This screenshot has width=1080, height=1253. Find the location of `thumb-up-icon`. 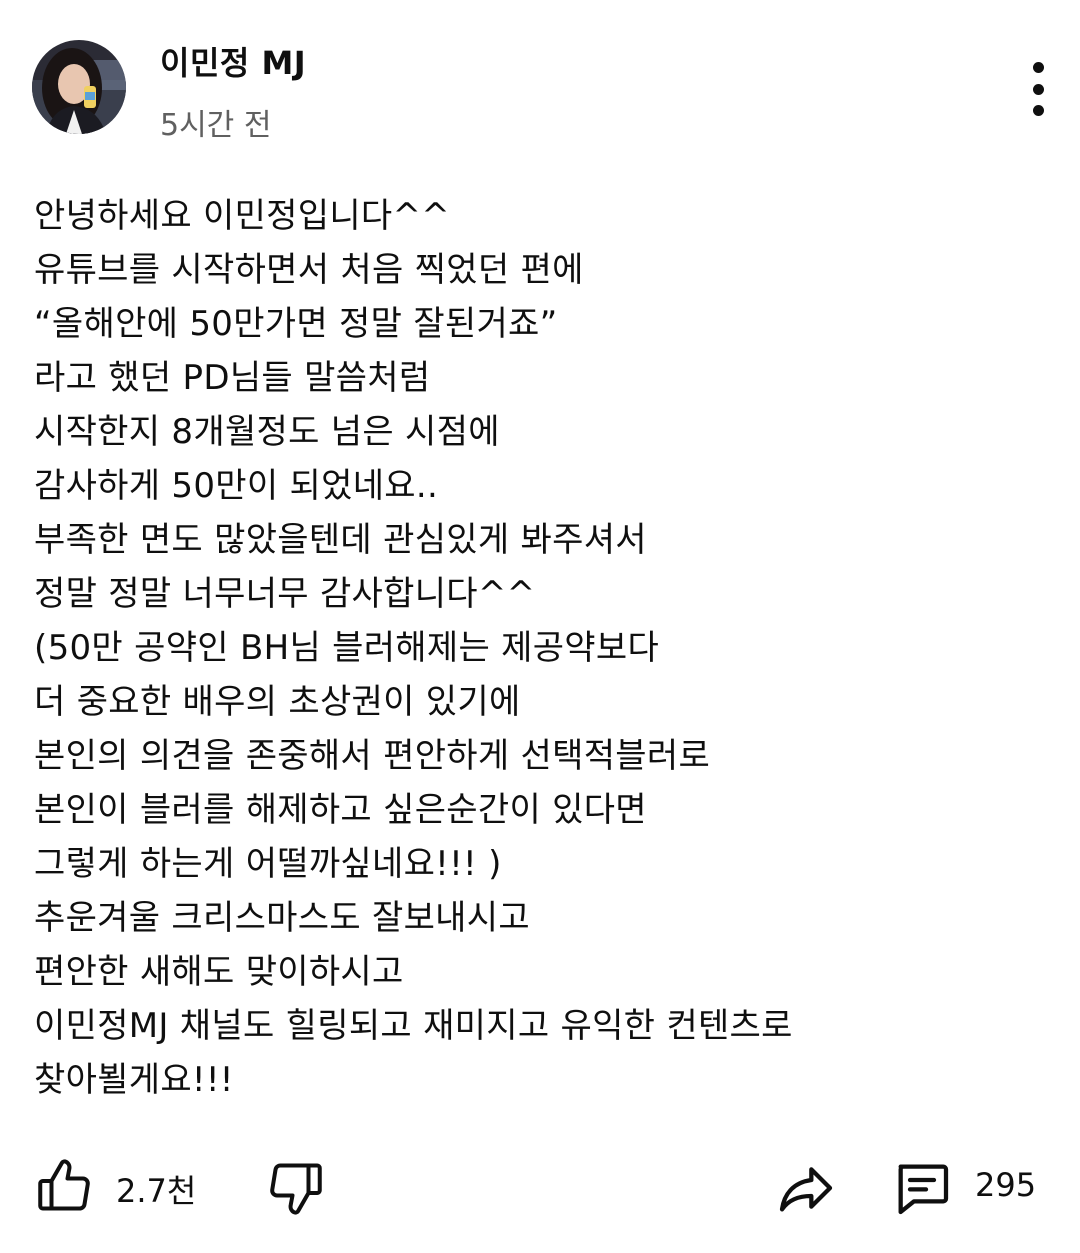

thumb-up-icon is located at coordinates (64, 1186).